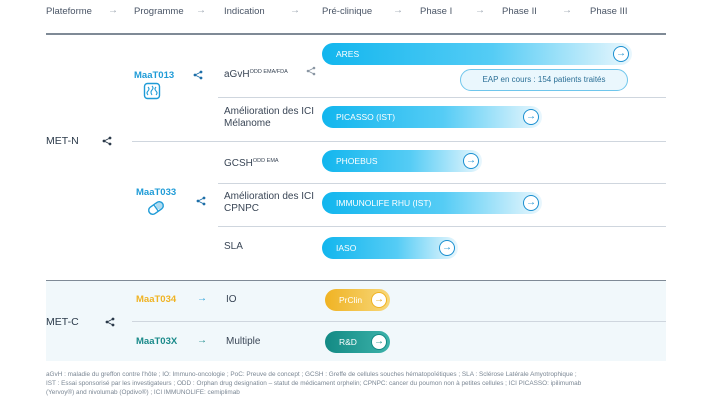 This screenshot has width=720, height=405. What do you see at coordinates (609, 11) in the screenshot?
I see `header-phase-3: Phase III` at bounding box center [609, 11].